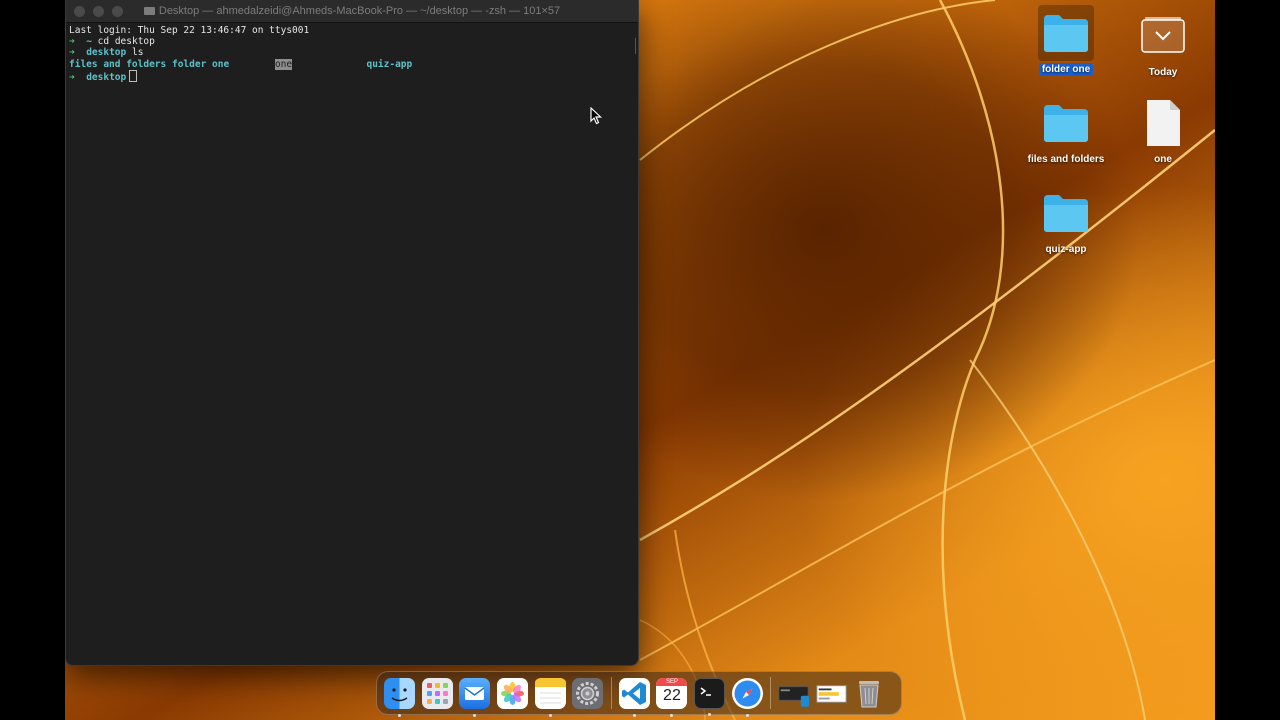 The image size is (1280, 720). Describe the element at coordinates (389, 64) in the screenshot. I see `ls-entry: quiz-app` at that location.